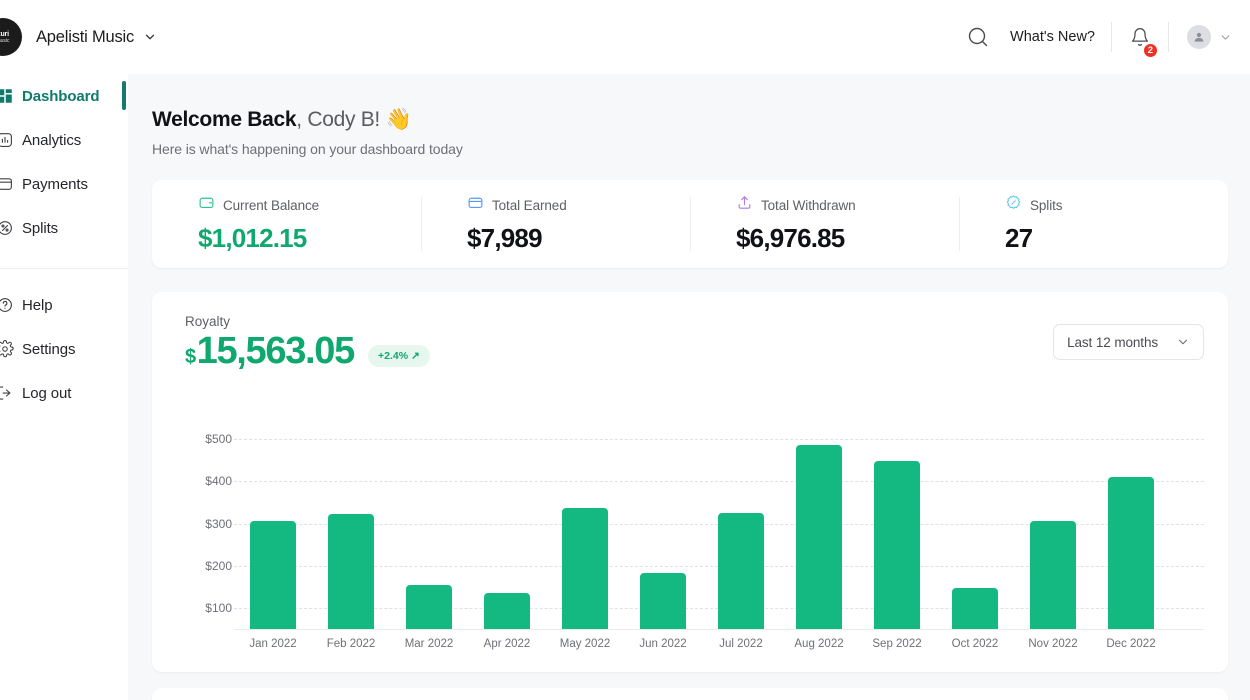 The image size is (1250, 700). Describe the element at coordinates (5, 40) in the screenshot. I see `brand-logo-line2: music` at that location.